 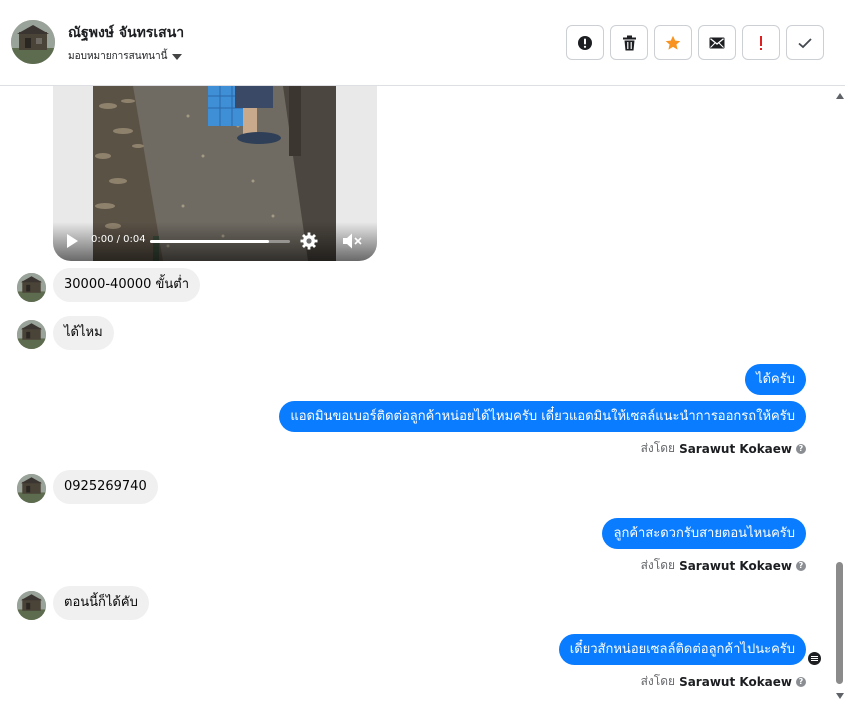 I want to click on mark-done-button, so click(x=805, y=42).